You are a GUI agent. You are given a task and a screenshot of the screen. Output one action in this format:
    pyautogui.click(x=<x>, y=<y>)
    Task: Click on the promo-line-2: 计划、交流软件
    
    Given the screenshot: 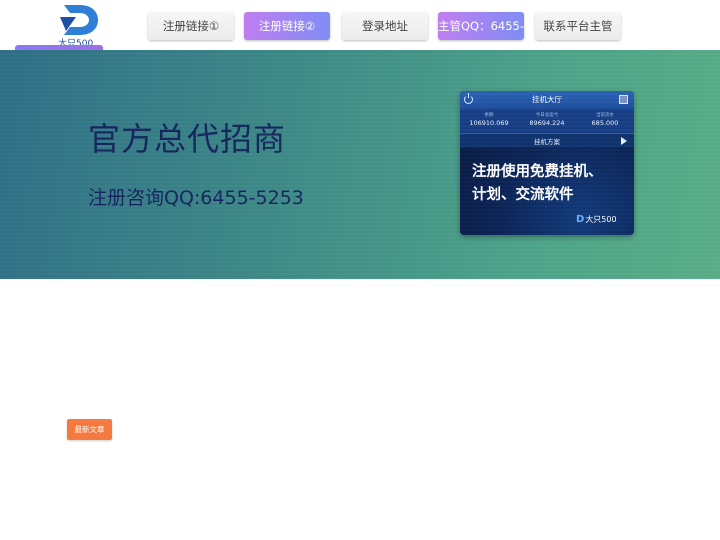 What is the action you would take?
    pyautogui.click(x=523, y=195)
    